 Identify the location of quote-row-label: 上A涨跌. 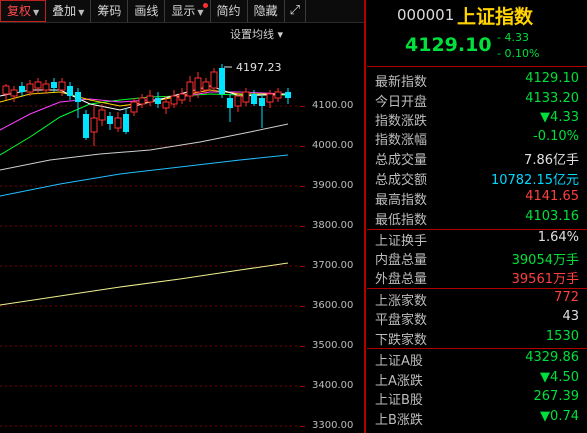
(399, 381).